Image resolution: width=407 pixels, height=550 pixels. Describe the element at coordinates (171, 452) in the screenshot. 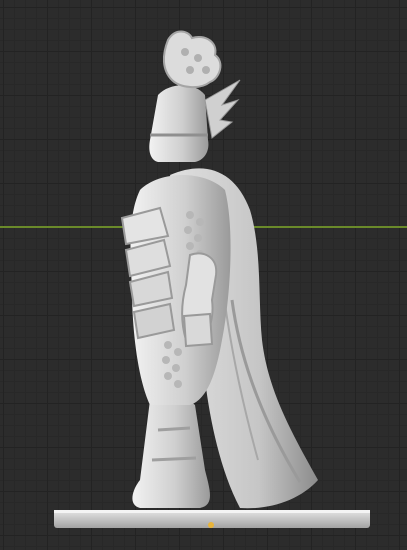

I see `figure-legs` at that location.